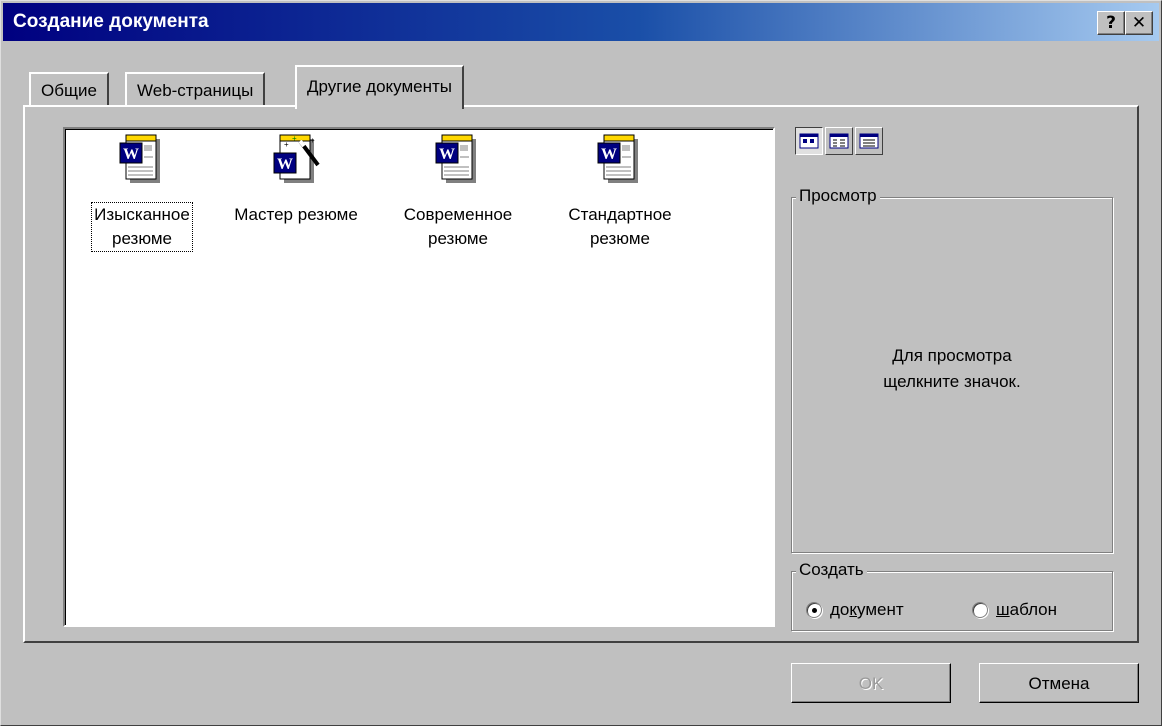 This screenshot has height=726, width=1162. Describe the element at coordinates (831, 570) in the screenshot. I see `create-legend: Создать` at that location.